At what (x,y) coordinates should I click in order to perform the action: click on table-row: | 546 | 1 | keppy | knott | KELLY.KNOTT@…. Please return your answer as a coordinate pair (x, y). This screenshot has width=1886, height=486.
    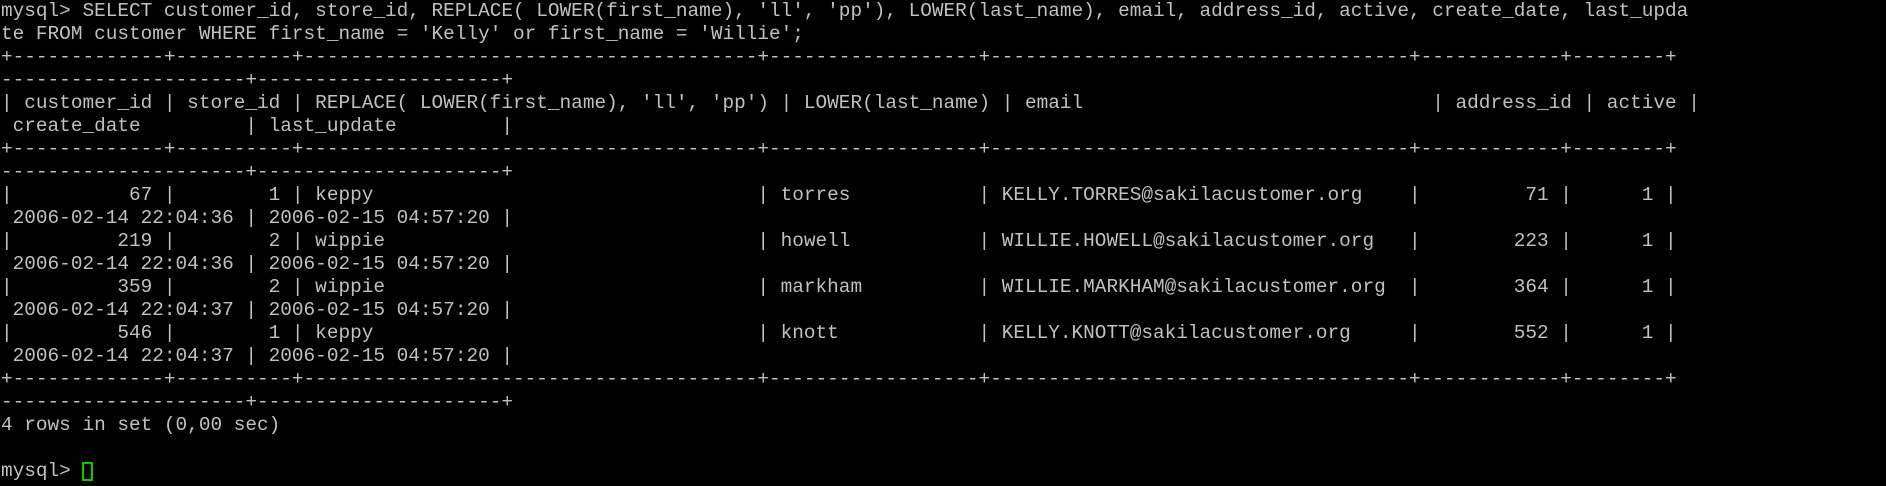
    Looking at the image, I should click on (839, 333).